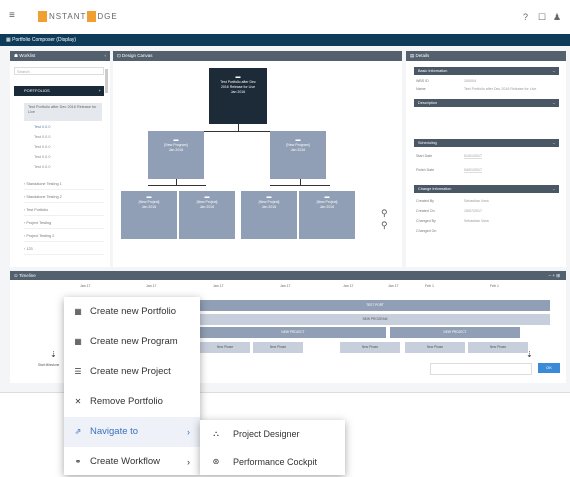 The height and width of the screenshot is (477, 570). What do you see at coordinates (106, 81) in the screenshot?
I see `scrollbar` at bounding box center [106, 81].